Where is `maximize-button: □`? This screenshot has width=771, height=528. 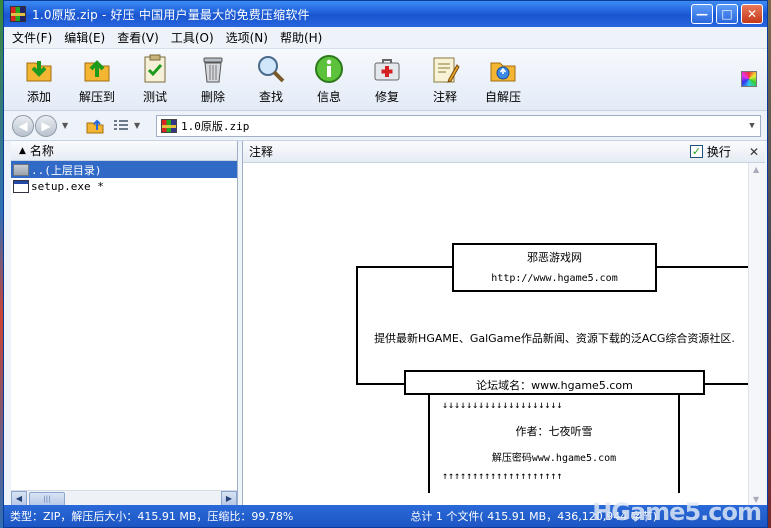
maximize-button: □ is located at coordinates (727, 14).